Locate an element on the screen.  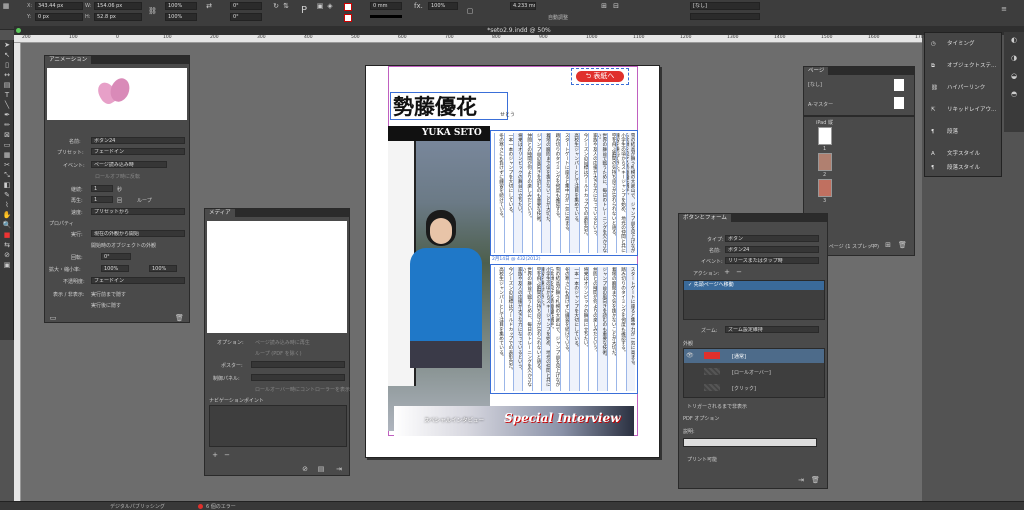
type-select: ボタン is located at coordinates (772, 238).